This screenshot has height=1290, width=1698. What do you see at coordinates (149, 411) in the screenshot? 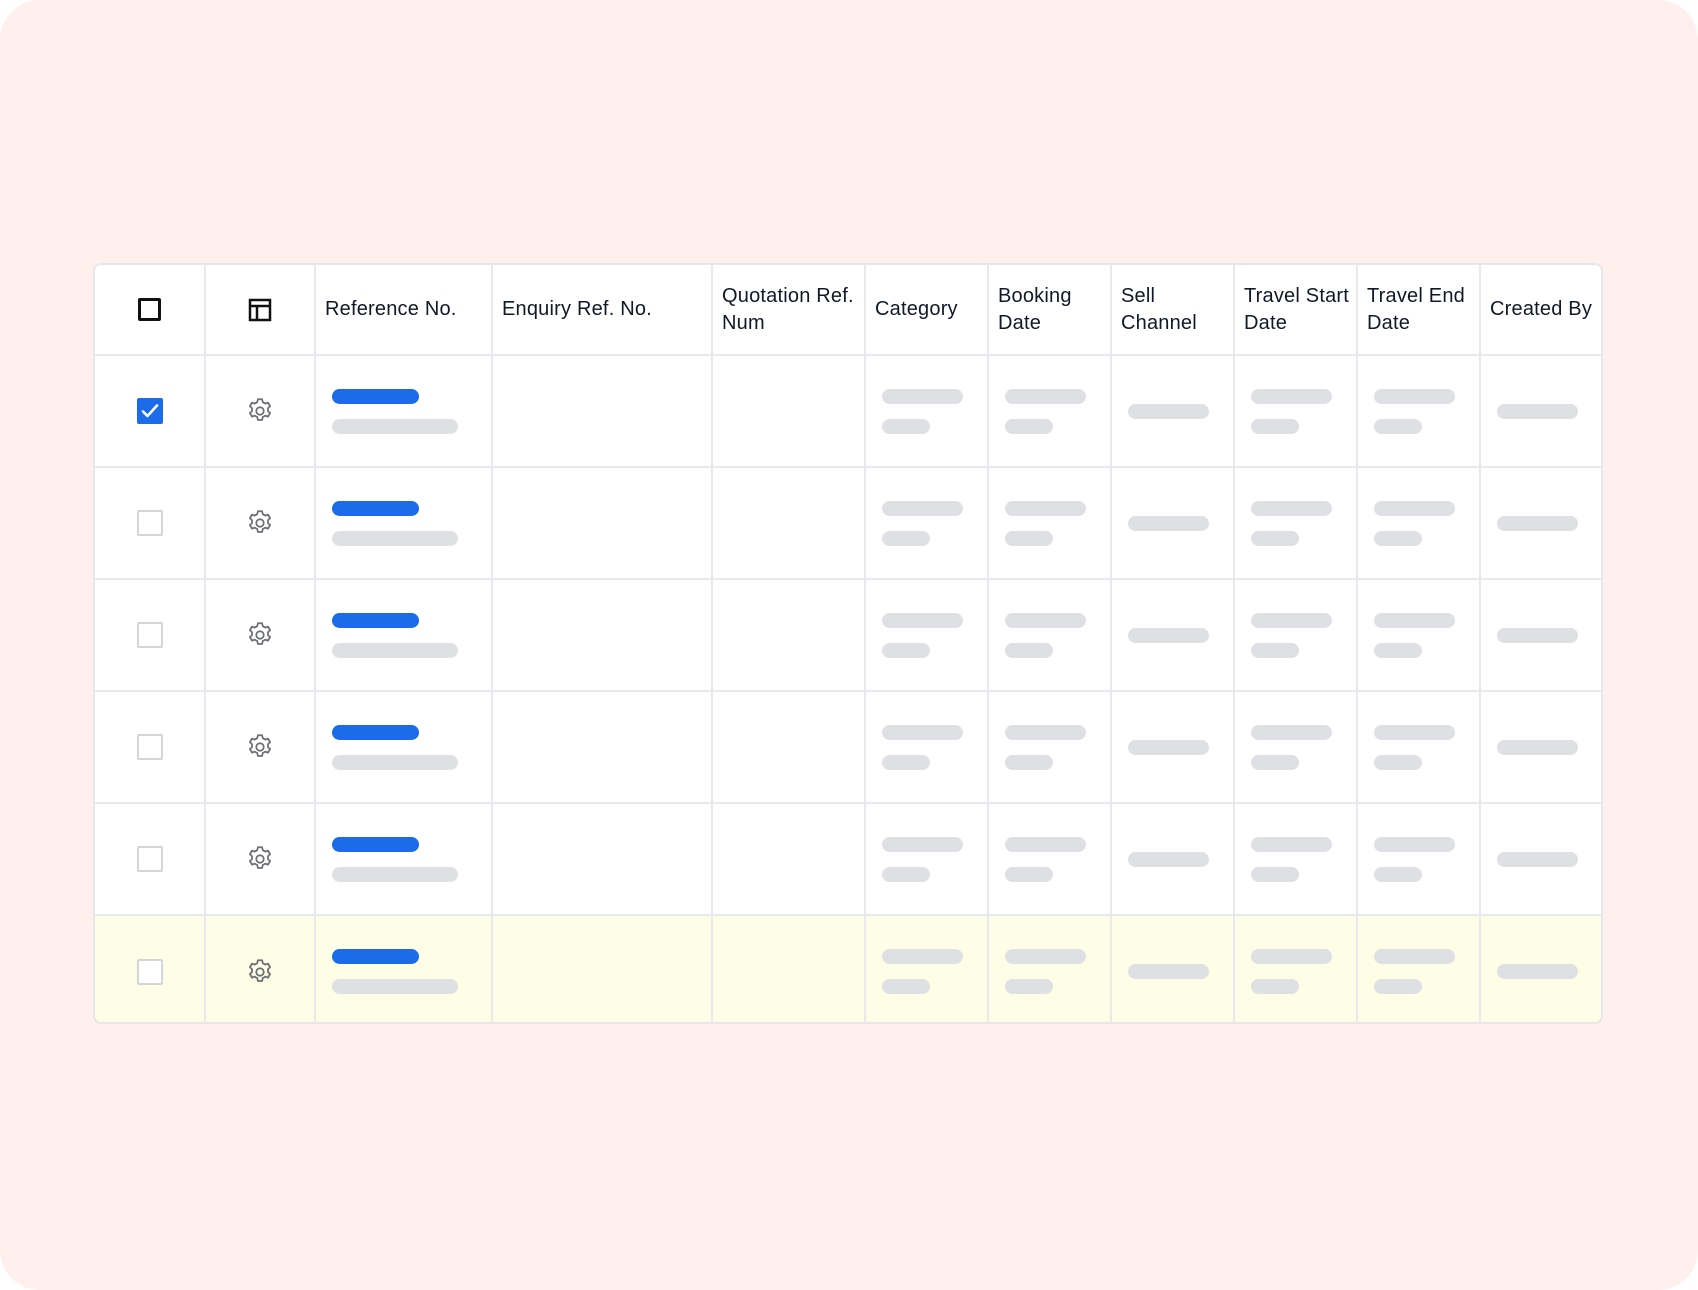
I see `row-checkbox-checked` at bounding box center [149, 411].